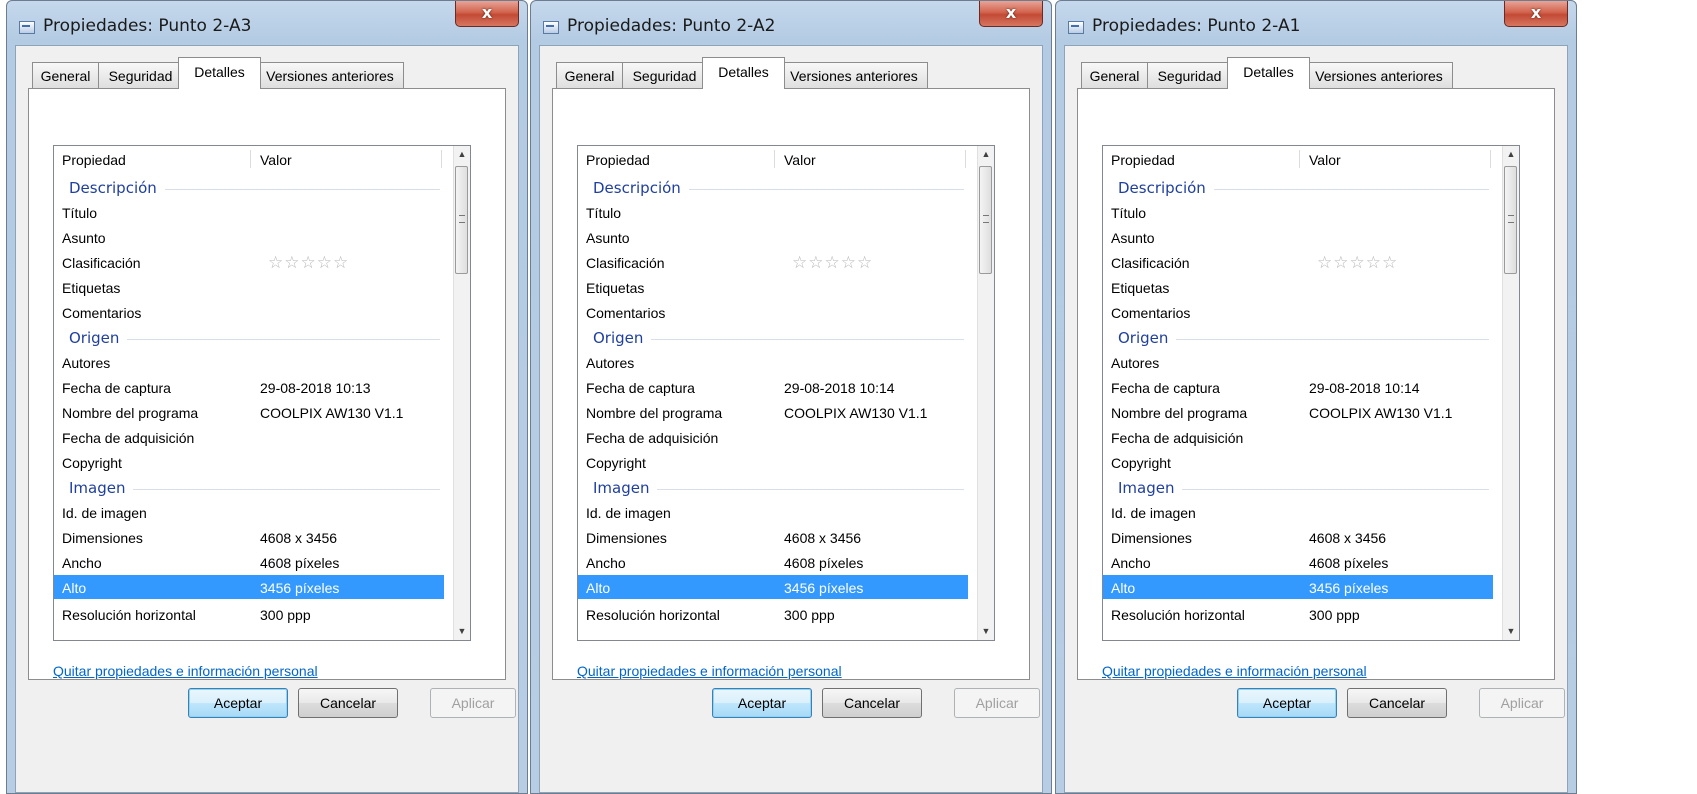 Image resolution: width=1697 pixels, height=794 pixels. I want to click on property-group-header: Imagen, so click(773, 487).